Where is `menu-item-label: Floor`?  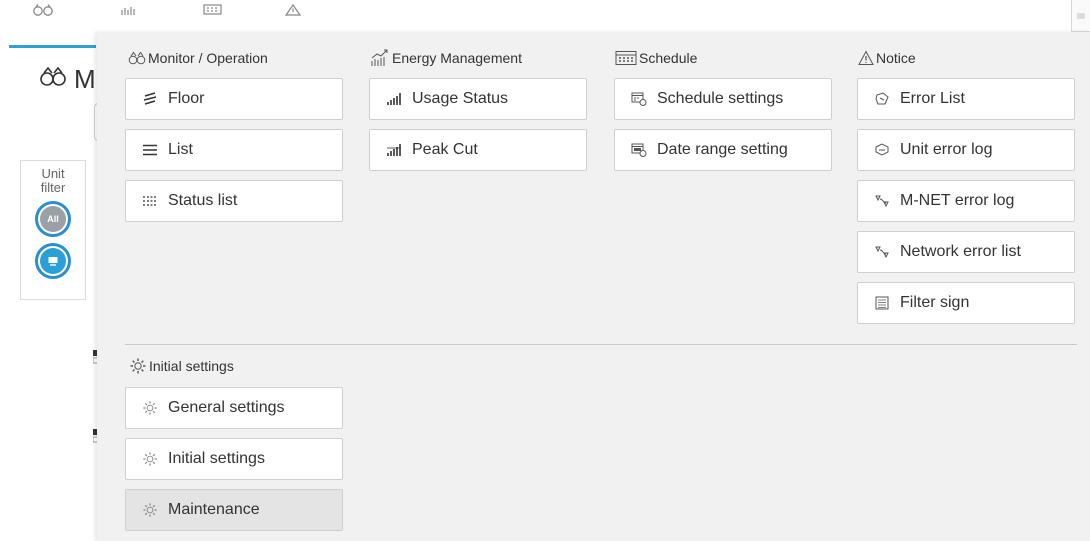 menu-item-label: Floor is located at coordinates (186, 98).